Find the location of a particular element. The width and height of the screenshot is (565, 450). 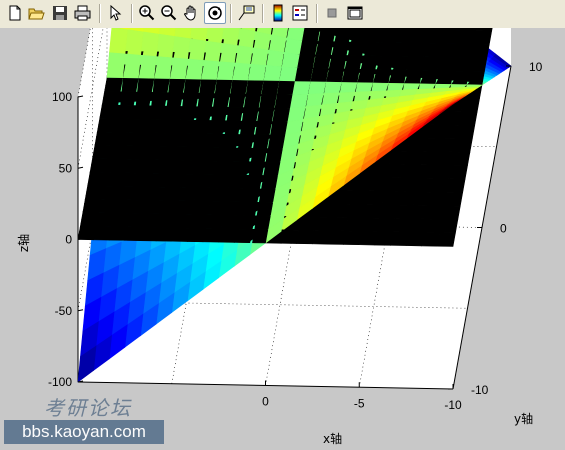

zoom-in-button is located at coordinates (147, 13).